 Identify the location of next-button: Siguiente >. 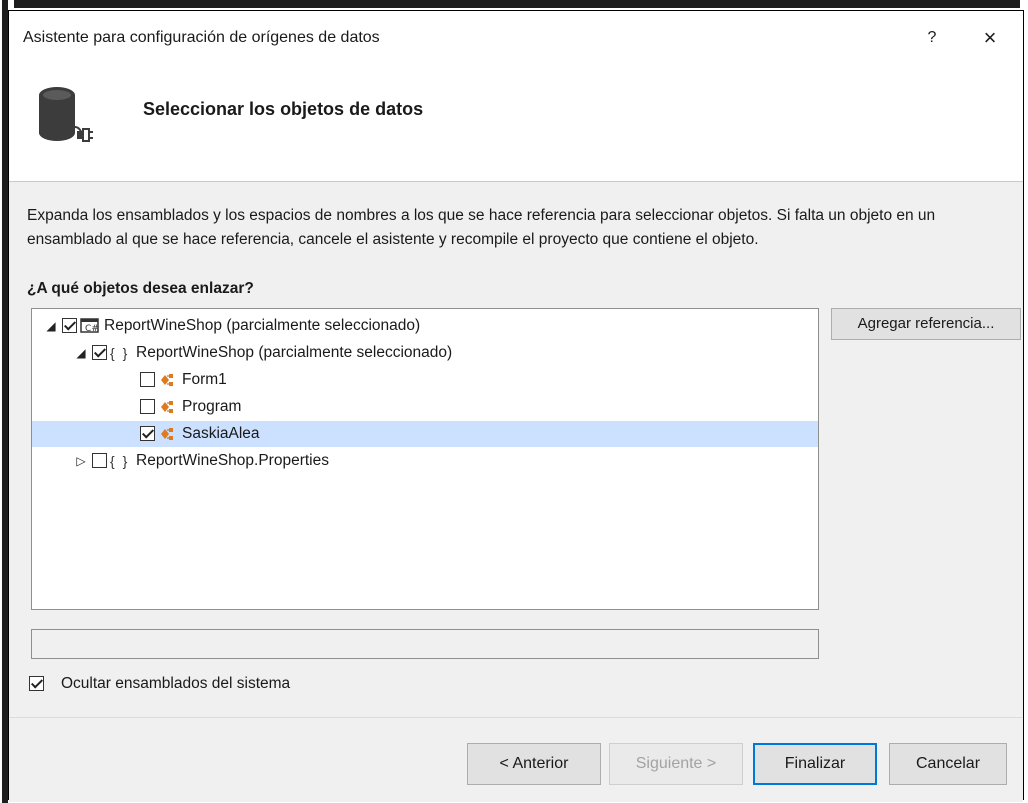
(676, 764).